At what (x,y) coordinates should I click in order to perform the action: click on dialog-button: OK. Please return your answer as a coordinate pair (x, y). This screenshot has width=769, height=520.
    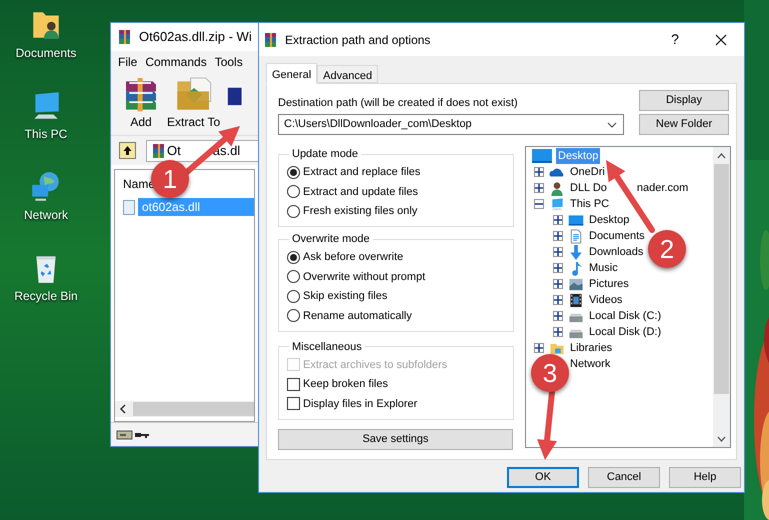
    Looking at the image, I should click on (543, 477).